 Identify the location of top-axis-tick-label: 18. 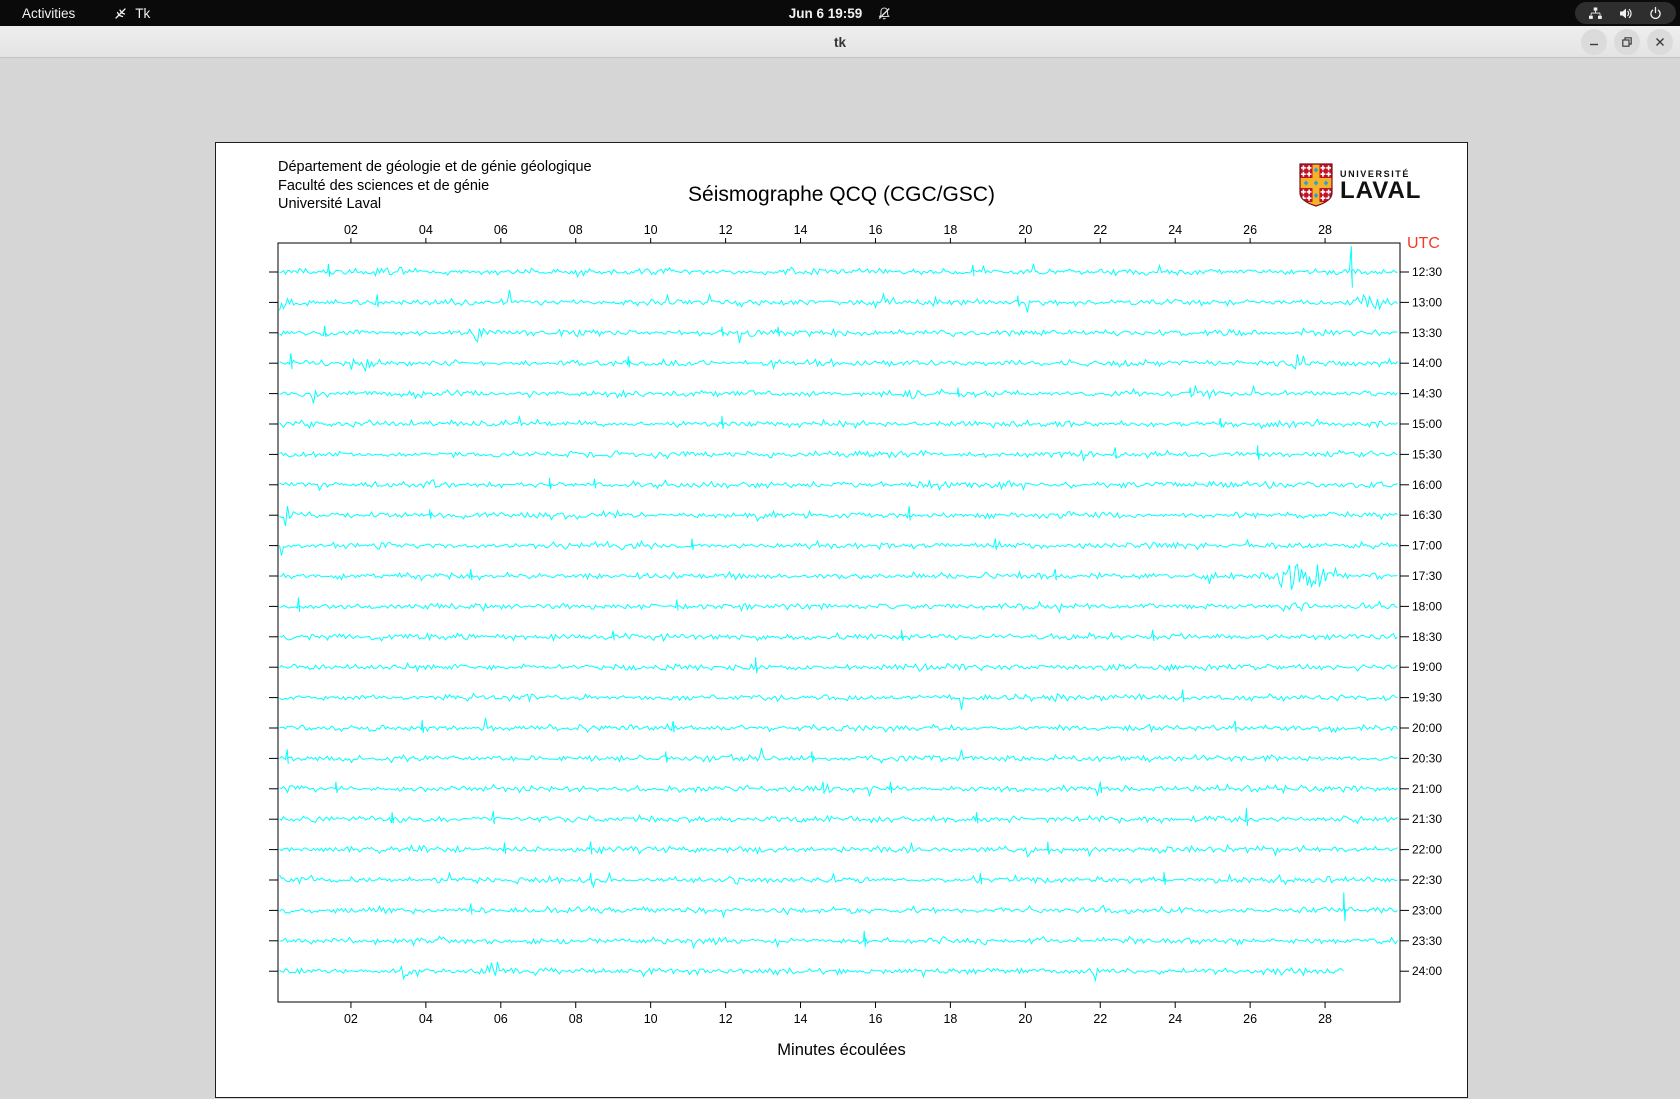
(950, 230).